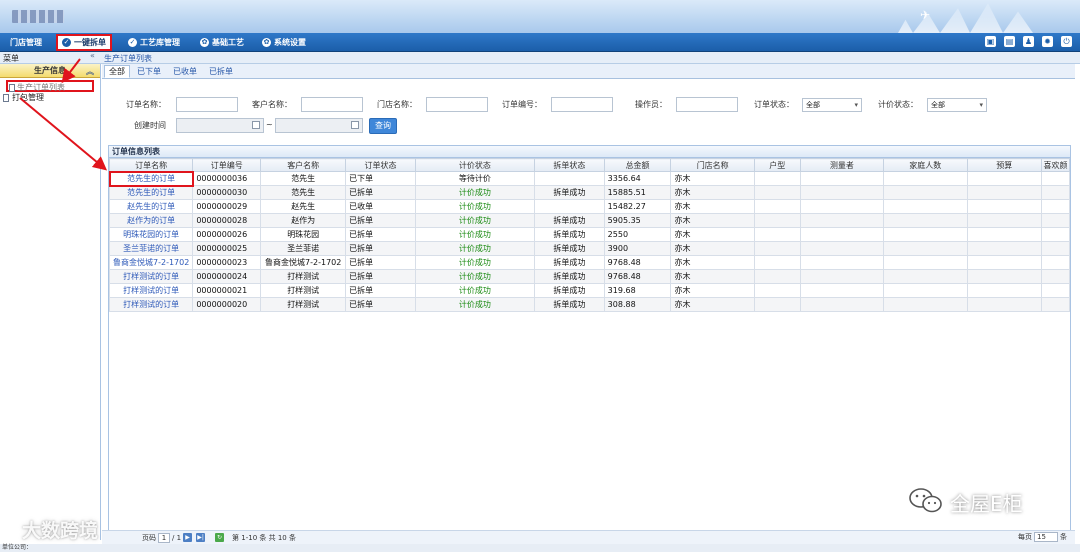 The height and width of the screenshot is (552, 1080). Describe the element at coordinates (637, 290) in the screenshot. I see `table-cell: 319.68` at that location.